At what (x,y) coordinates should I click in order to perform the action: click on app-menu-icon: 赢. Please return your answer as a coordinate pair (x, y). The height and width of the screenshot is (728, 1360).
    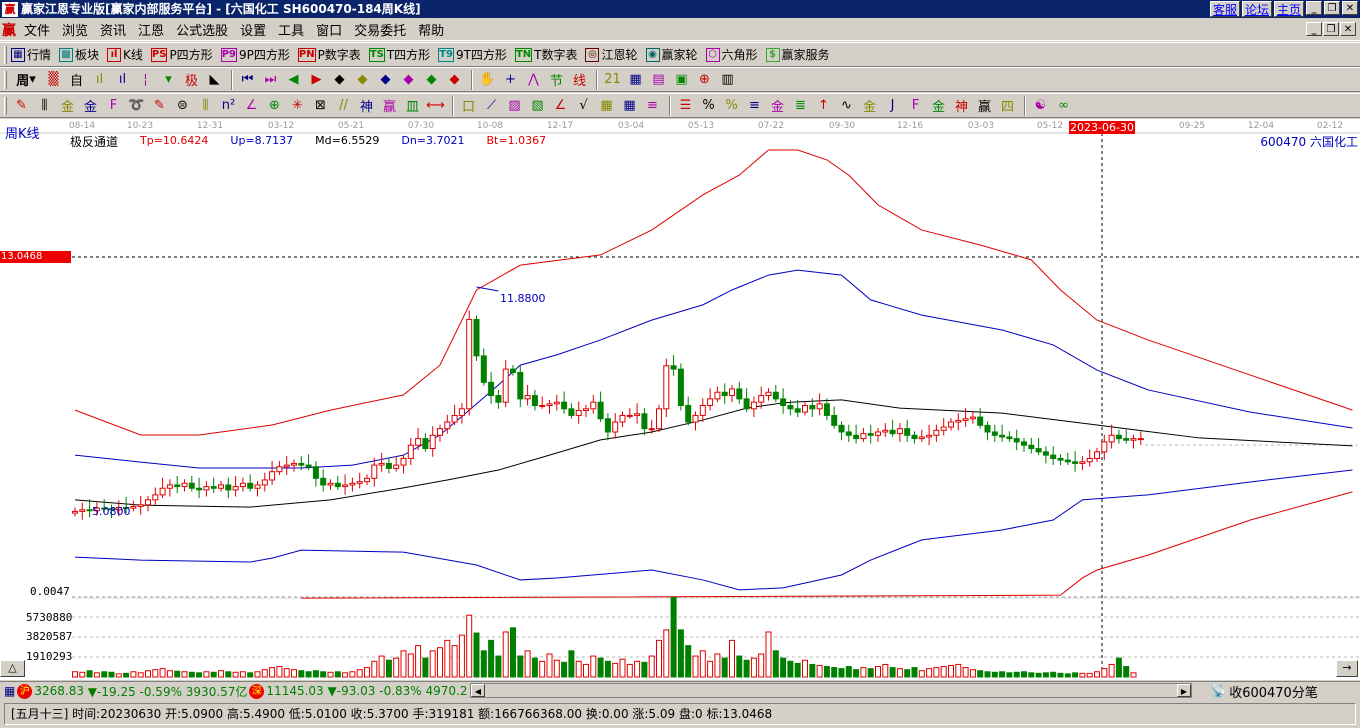
    Looking at the image, I should click on (9, 30).